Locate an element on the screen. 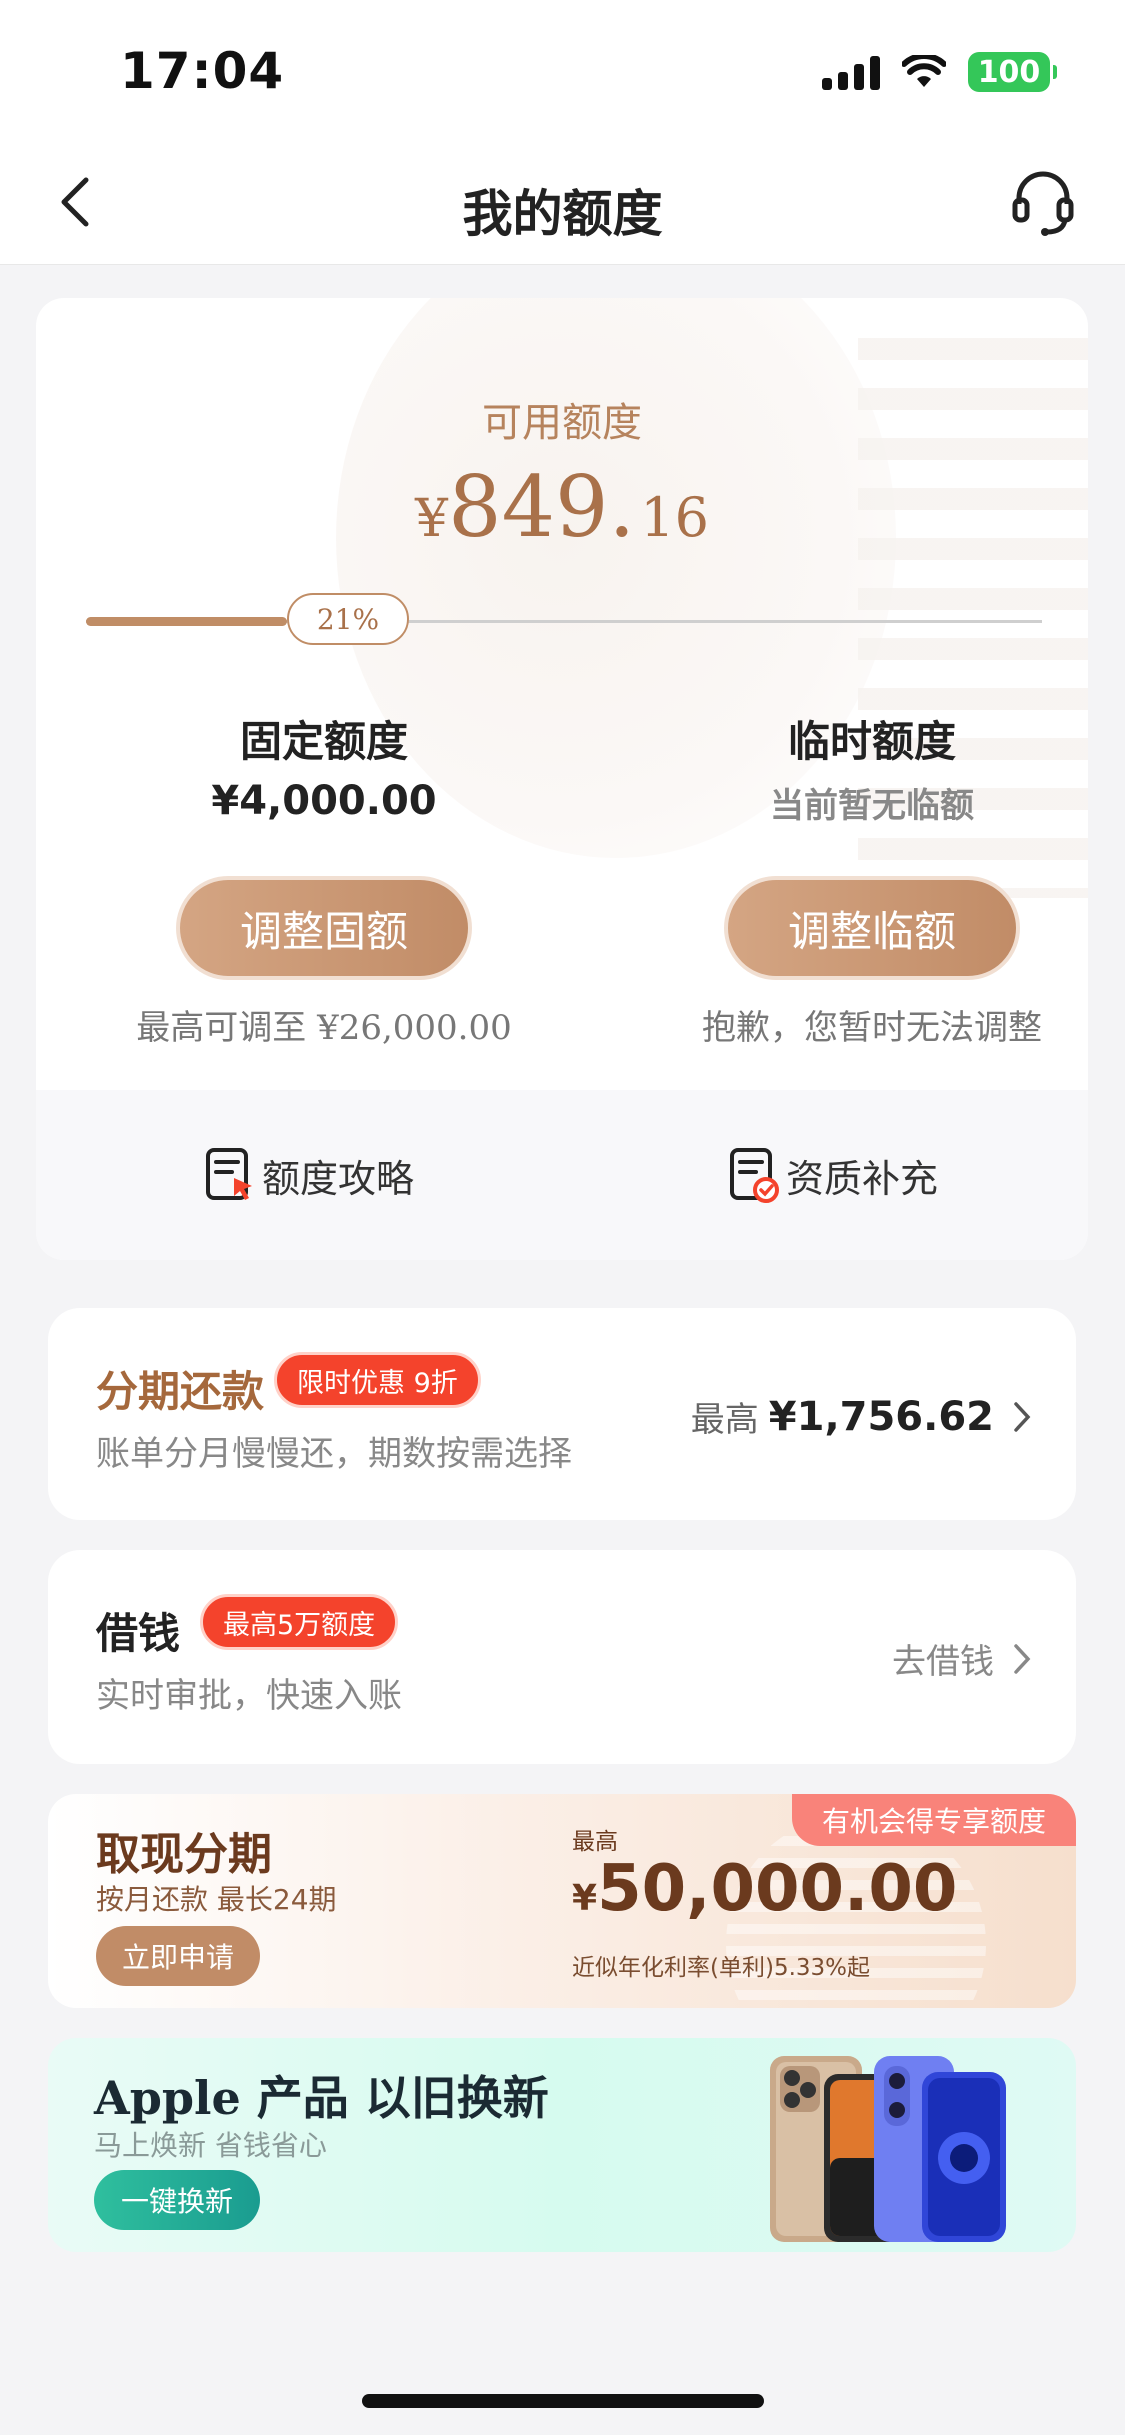 Image resolution: width=1125 pixels, height=2435 pixels. battery-indicator: 100 is located at coordinates (1012, 72).